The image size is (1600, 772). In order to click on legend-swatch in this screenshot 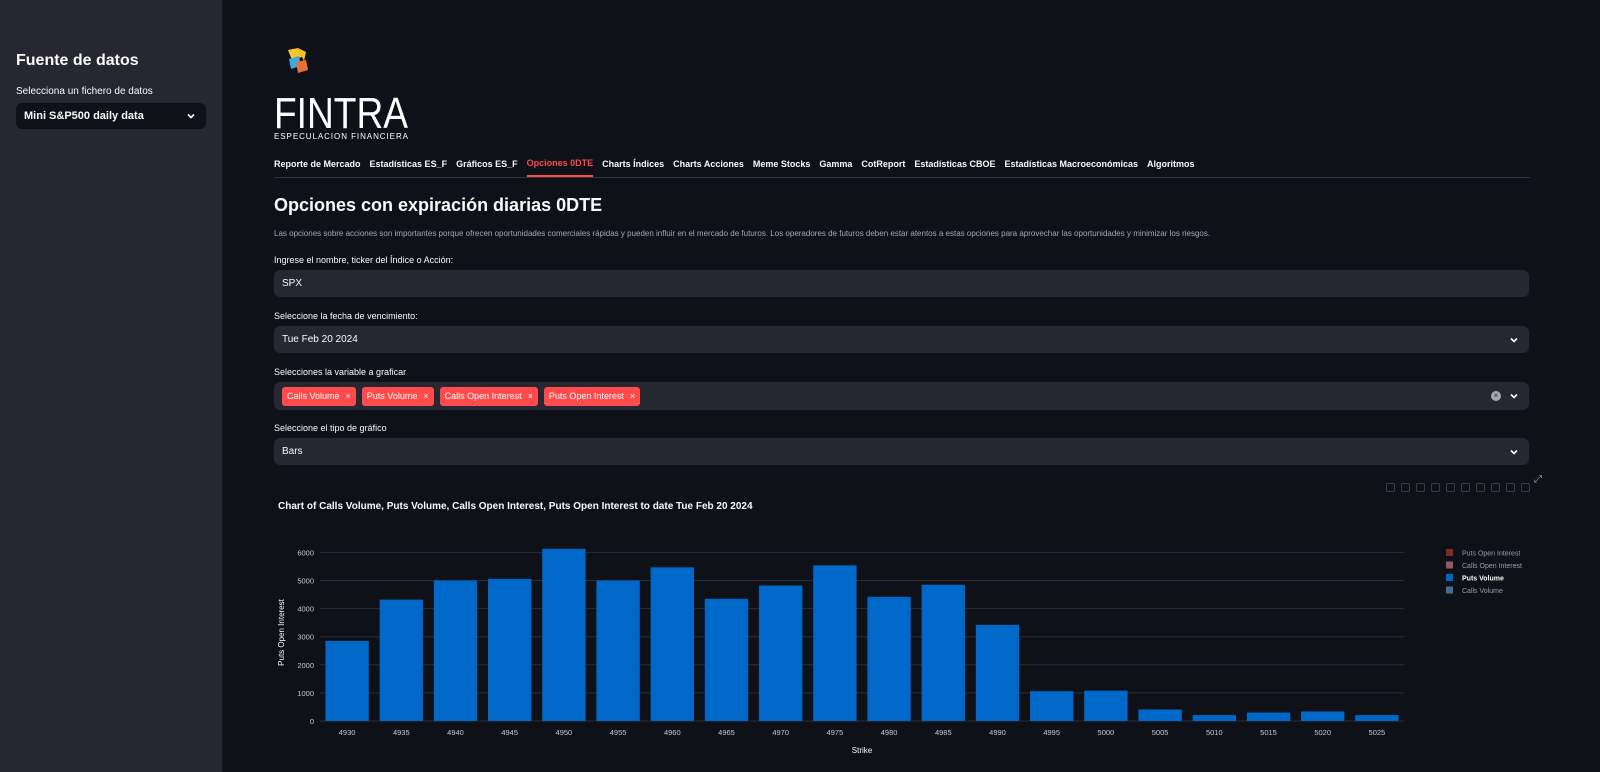, I will do `click(1449, 577)`.